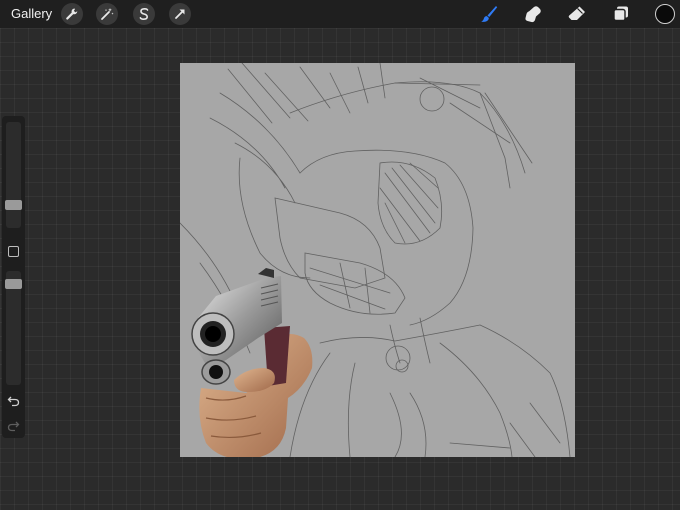  I want to click on top-toolbar: Gallery, so click(340, 14).